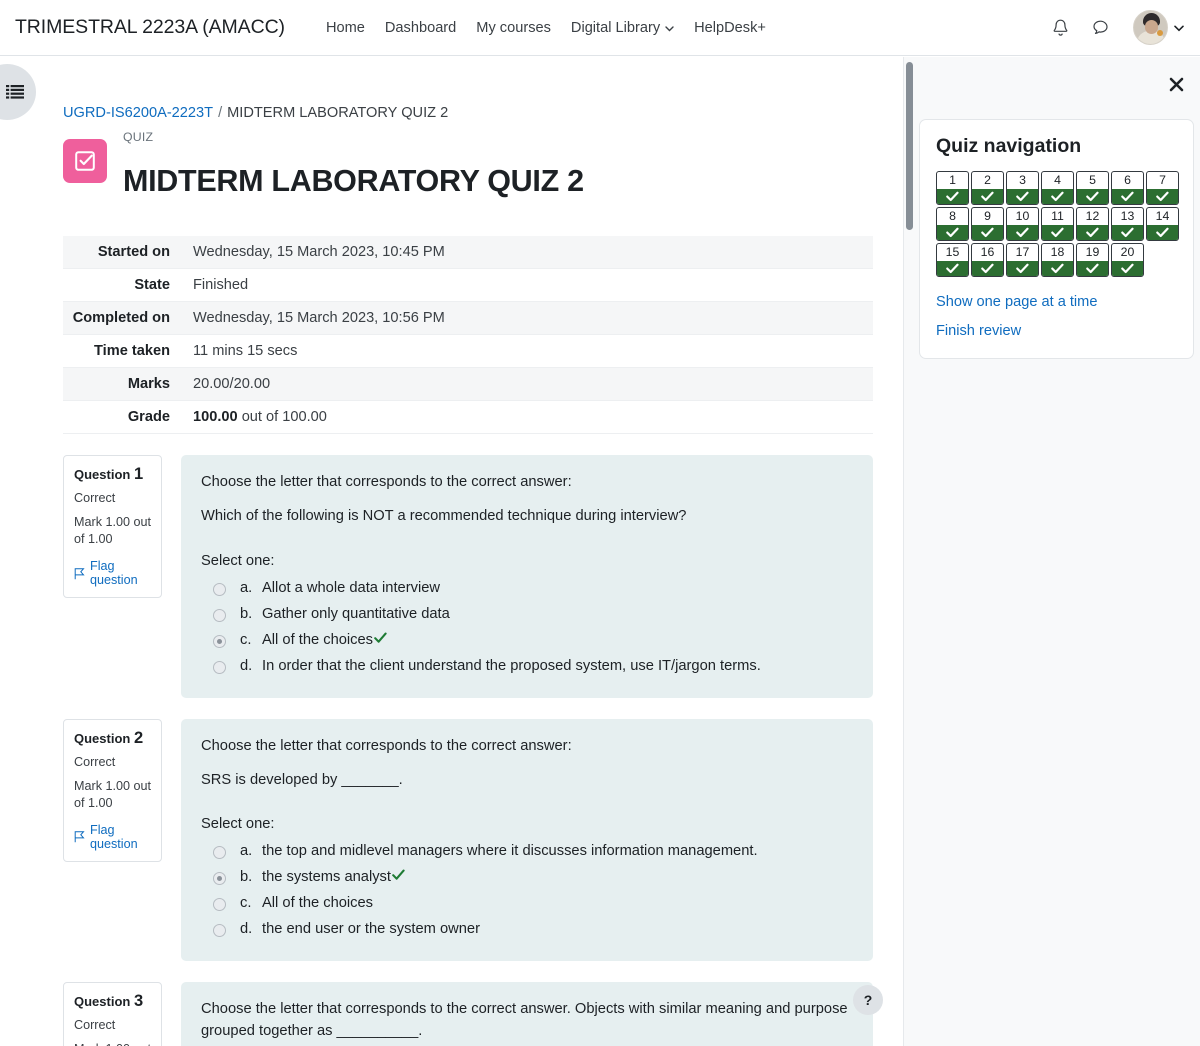 This screenshot has width=1200, height=1046. I want to click on nav-item-home: Home, so click(345, 28).